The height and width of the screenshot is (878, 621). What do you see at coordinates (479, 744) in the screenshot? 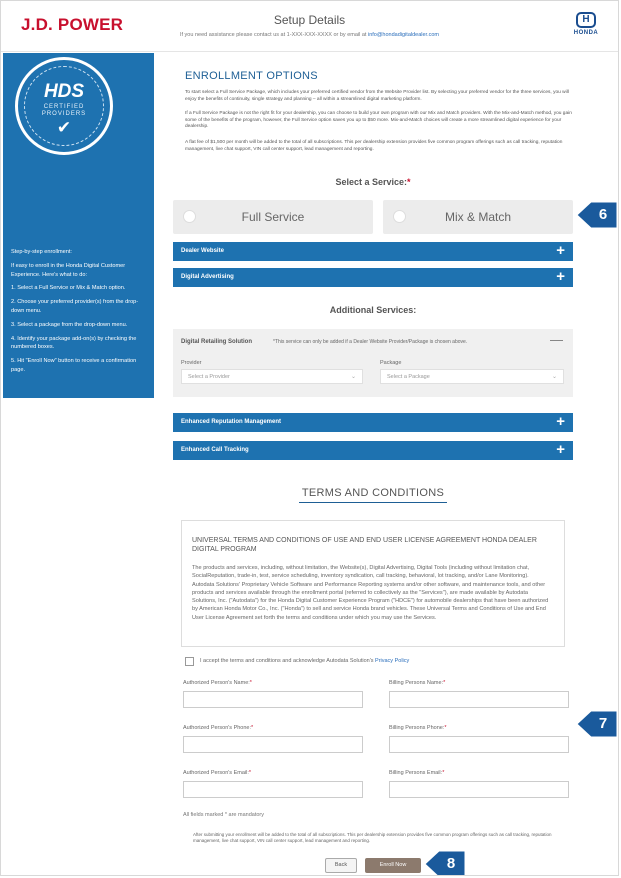
I see `billing-phone-input` at bounding box center [479, 744].